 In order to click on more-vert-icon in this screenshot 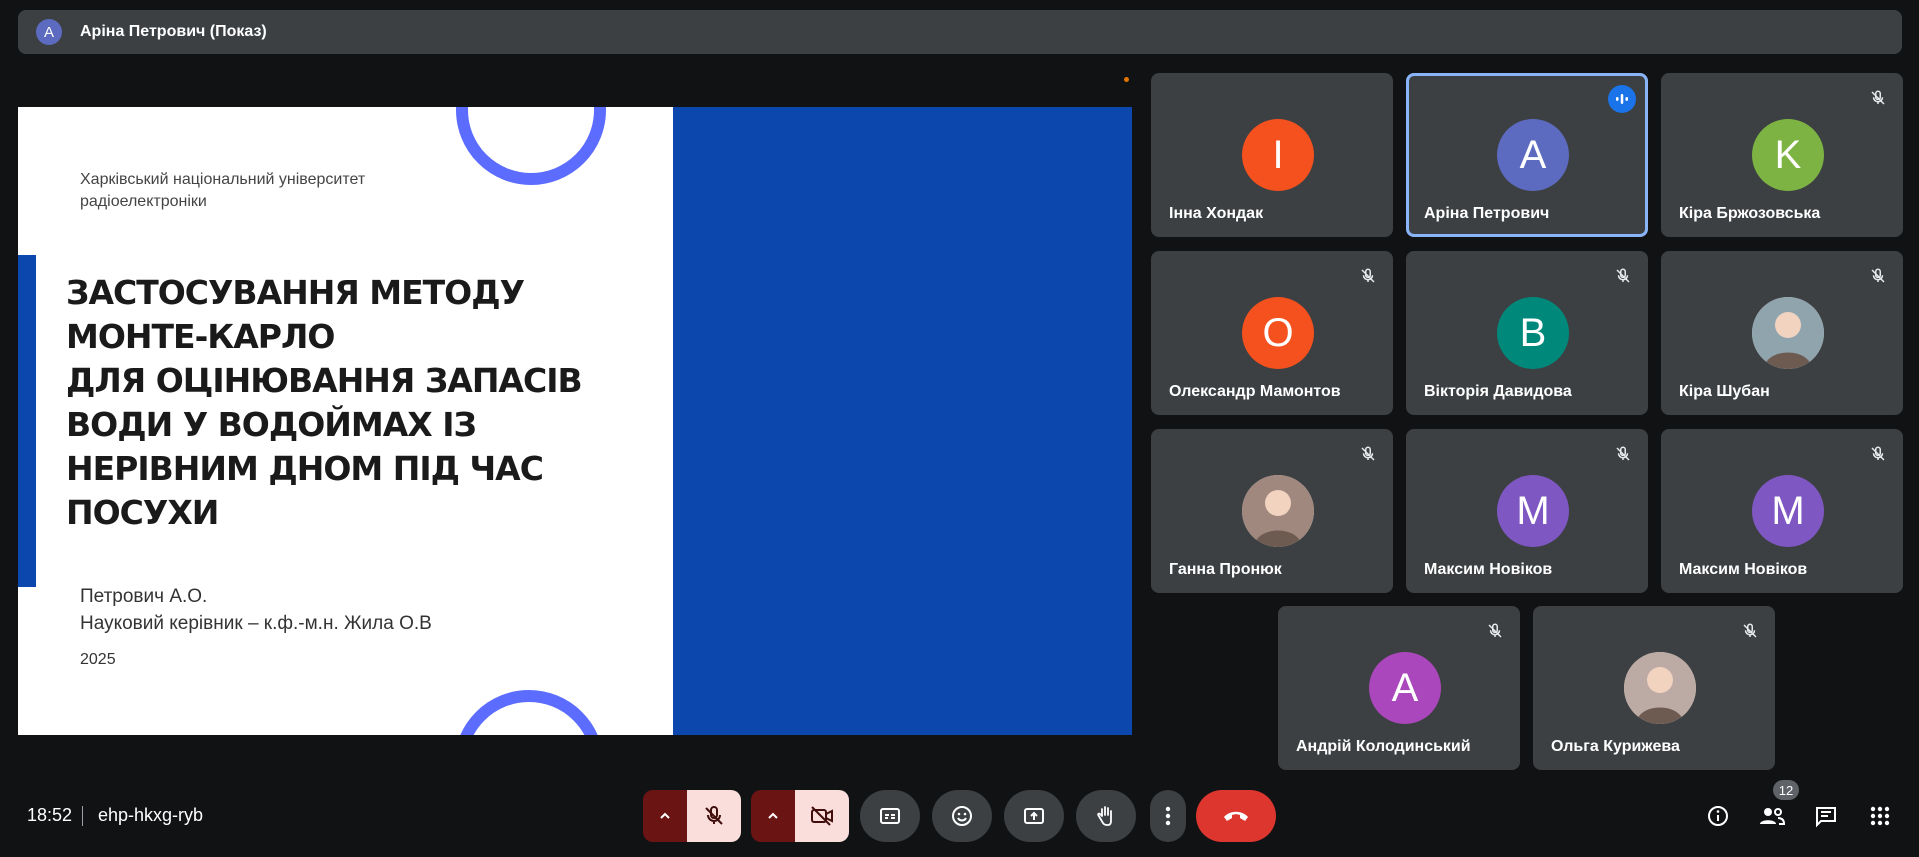, I will do `click(1168, 816)`.